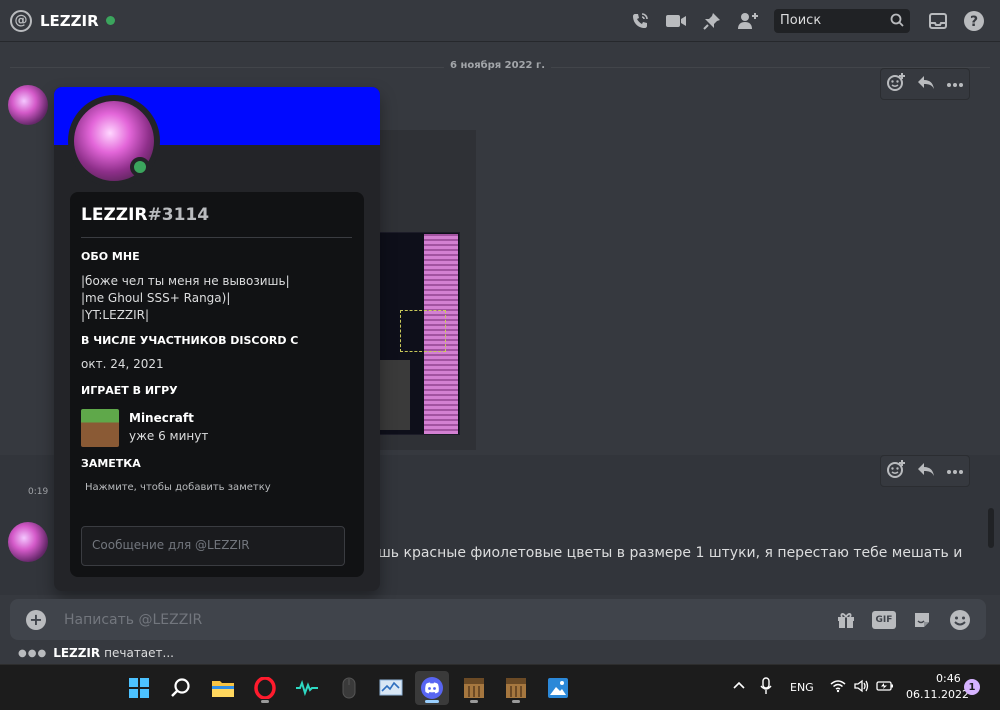 Image resolution: width=1000 pixels, height=710 pixels. Describe the element at coordinates (156, 298) in the screenshot. I see `about-me-line-2: |me Ghoul SSS+ Ranga)|` at that location.